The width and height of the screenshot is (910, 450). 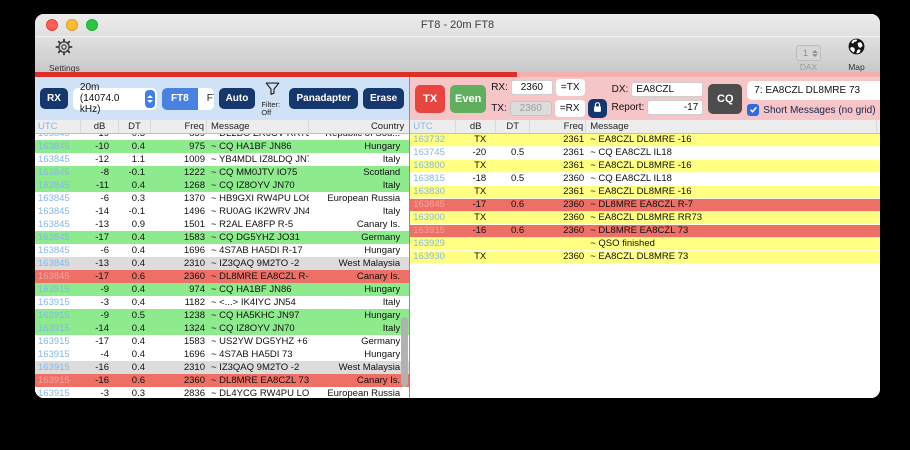 I want to click on decode-row: 163732 TX 2361 ~ EA8CZL DL8MRE -16, so click(x=645, y=140).